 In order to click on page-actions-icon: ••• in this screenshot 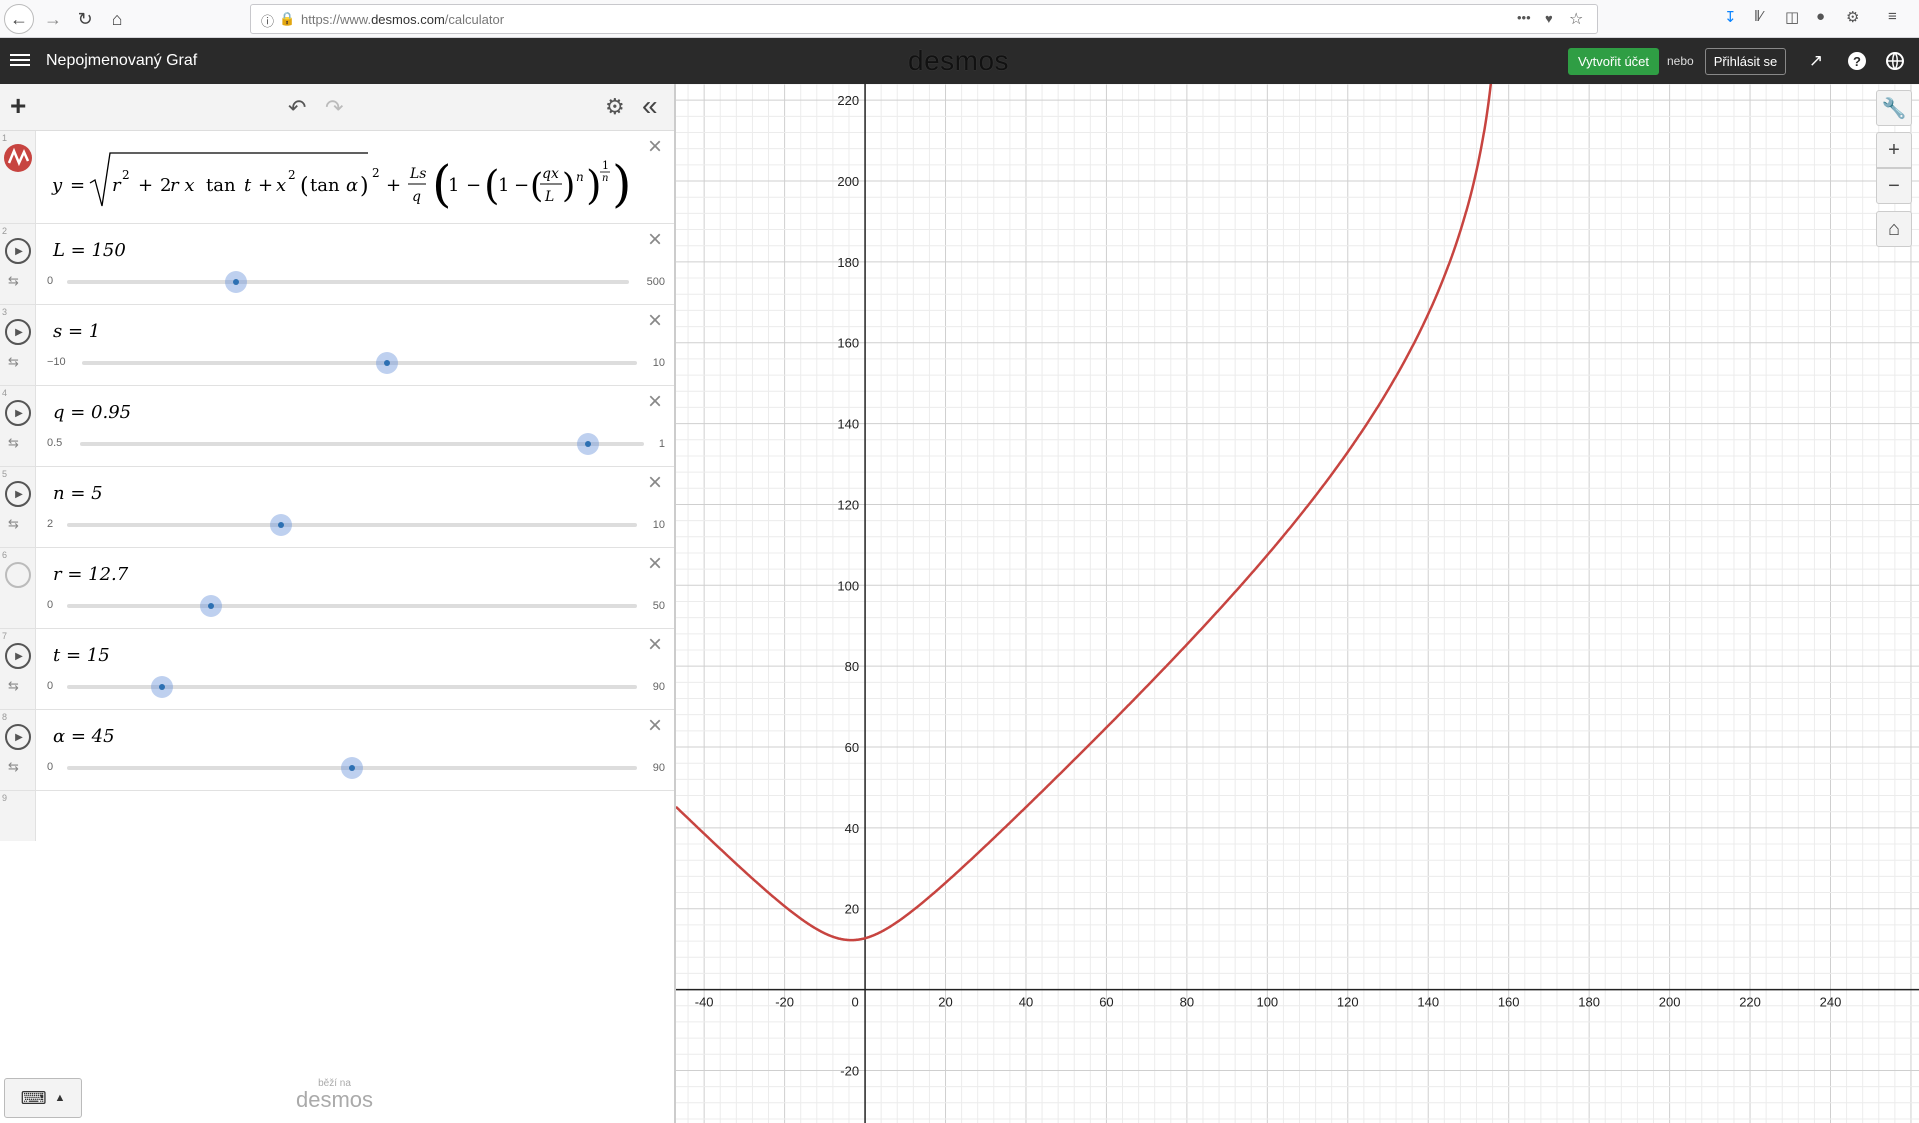, I will do `click(1524, 17)`.